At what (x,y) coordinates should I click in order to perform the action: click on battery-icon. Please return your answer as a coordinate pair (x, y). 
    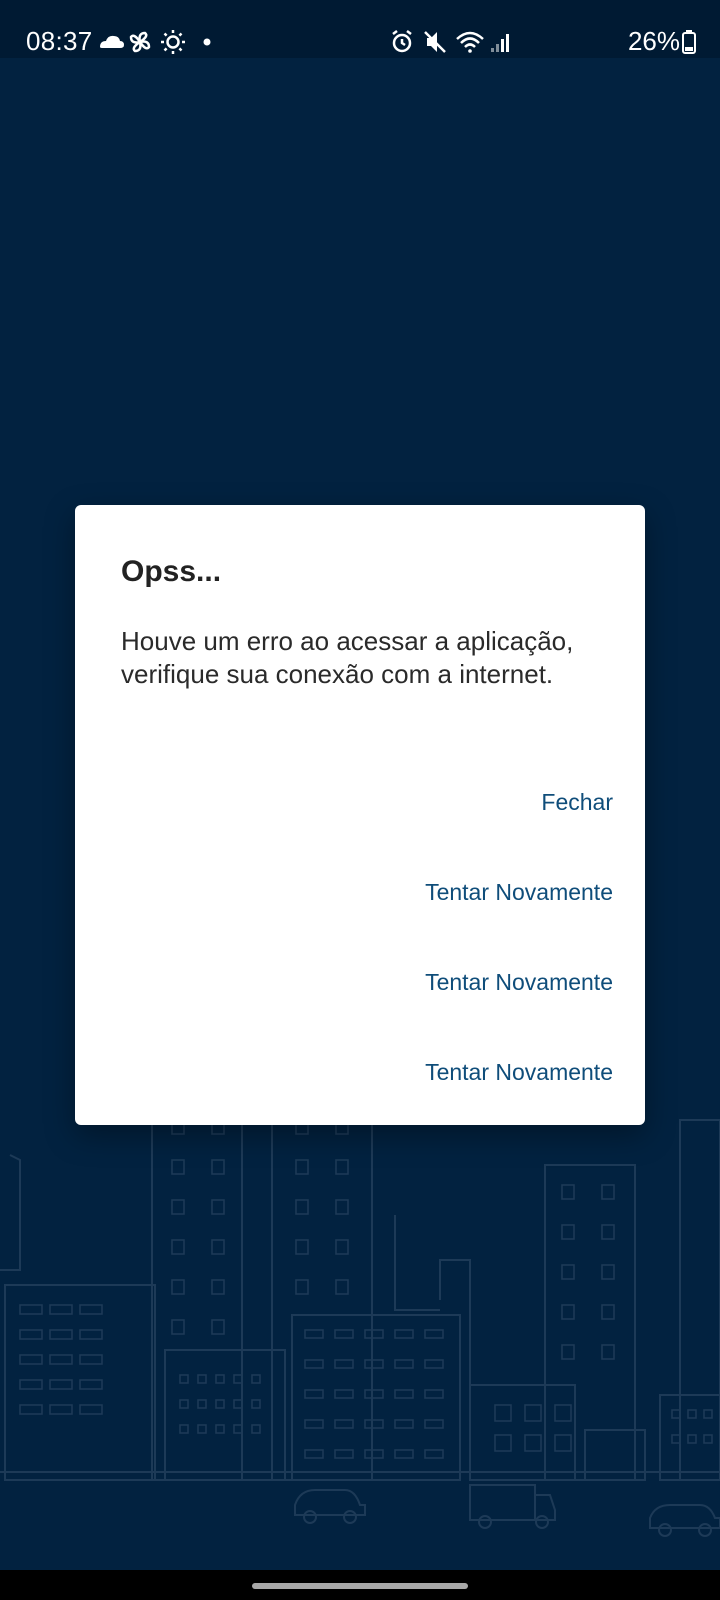
    Looking at the image, I should click on (689, 42).